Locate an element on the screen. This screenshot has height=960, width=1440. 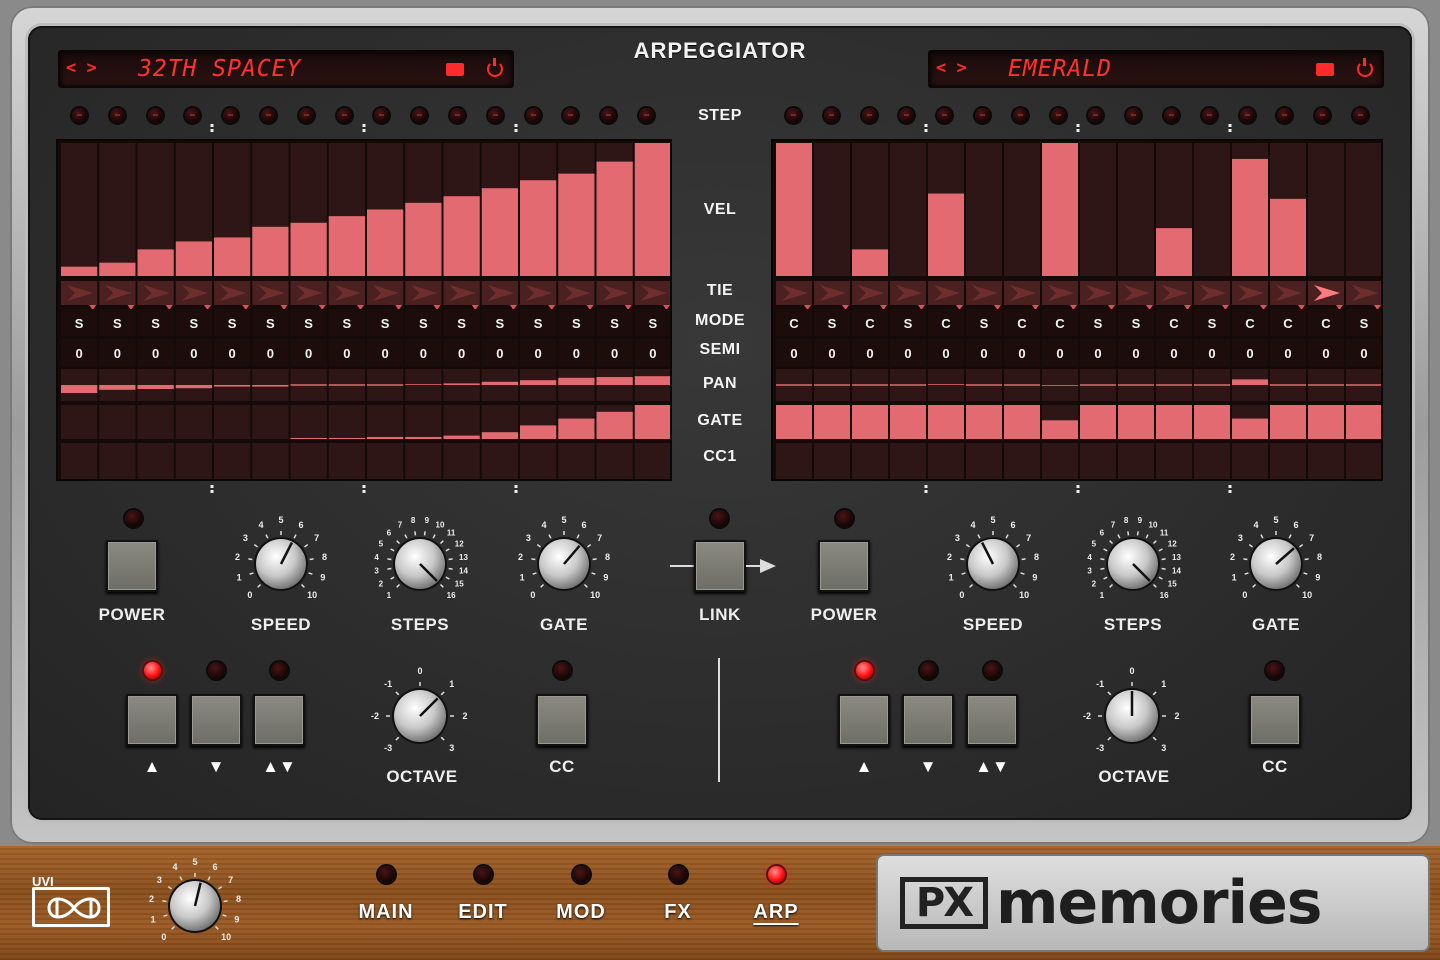
knob-tick-label: -3 is located at coordinates (1100, 748).